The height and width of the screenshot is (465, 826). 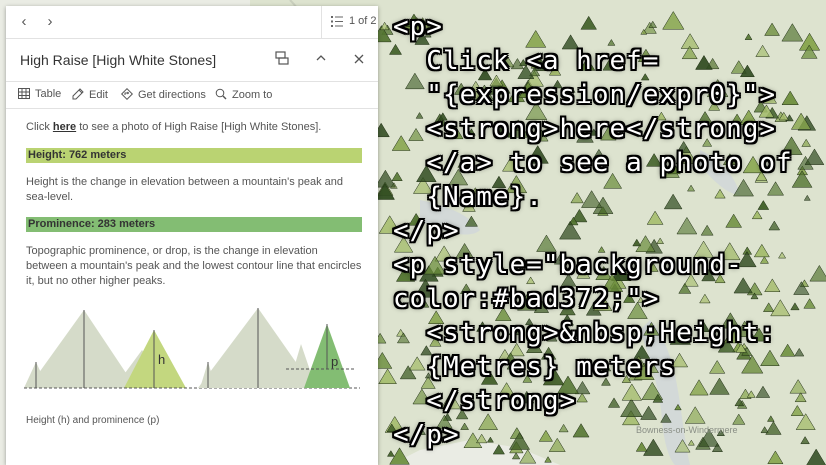 What do you see at coordinates (64, 127) in the screenshot?
I see `photo-link: here` at bounding box center [64, 127].